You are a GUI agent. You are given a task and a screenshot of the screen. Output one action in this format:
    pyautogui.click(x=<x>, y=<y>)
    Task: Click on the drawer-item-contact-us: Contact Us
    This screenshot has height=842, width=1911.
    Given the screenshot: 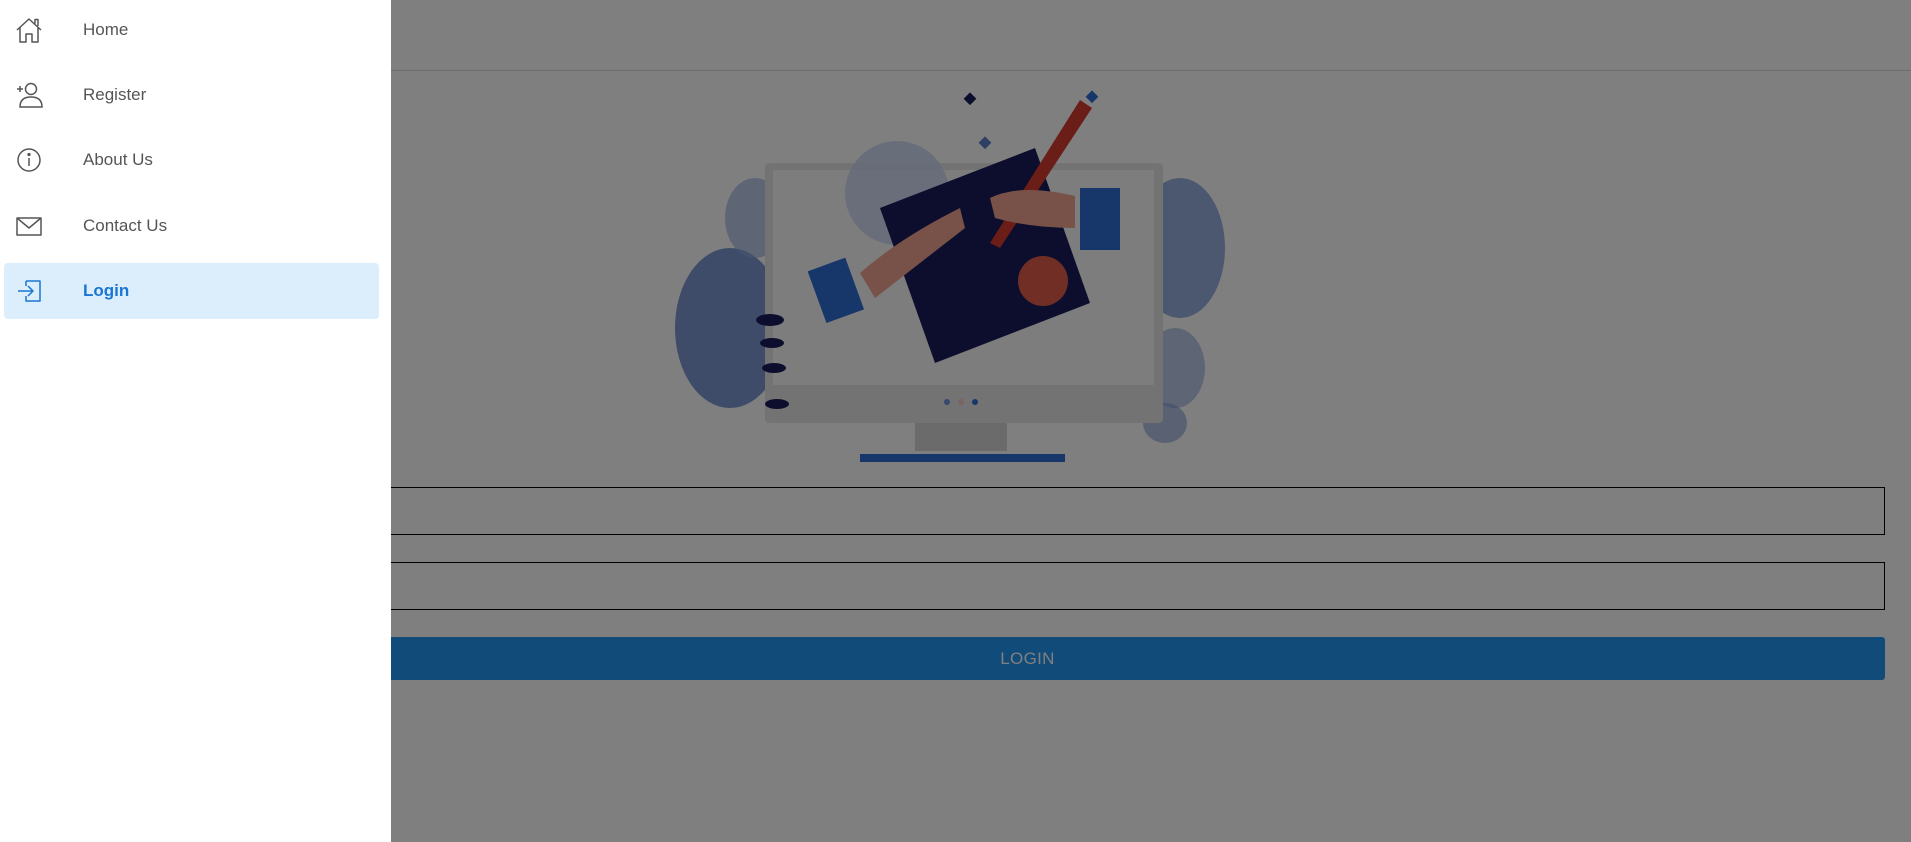 What is the action you would take?
    pyautogui.click(x=191, y=226)
    